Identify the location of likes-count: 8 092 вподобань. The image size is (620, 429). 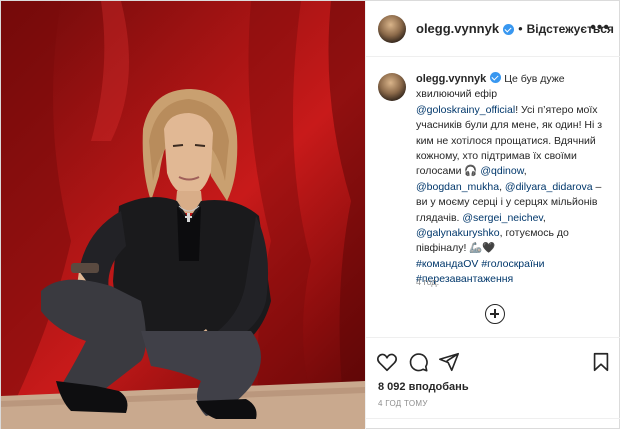
(423, 387).